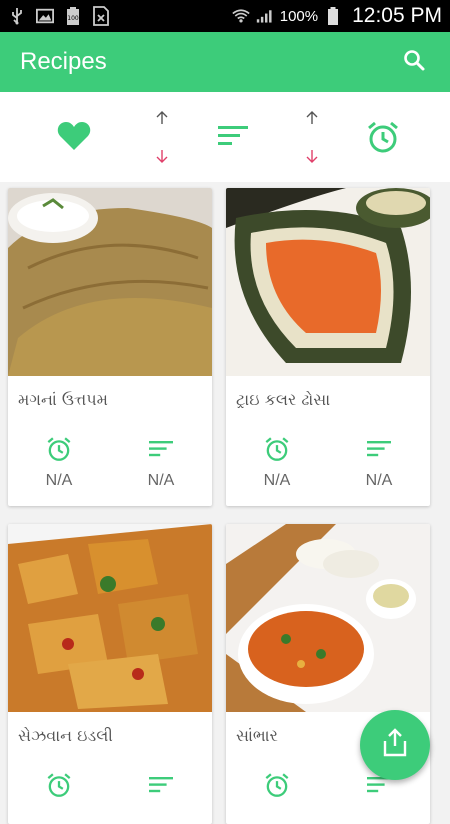 This screenshot has width=450, height=824. I want to click on recipe-title: સેઝવાન ઇડલી, so click(65, 735).